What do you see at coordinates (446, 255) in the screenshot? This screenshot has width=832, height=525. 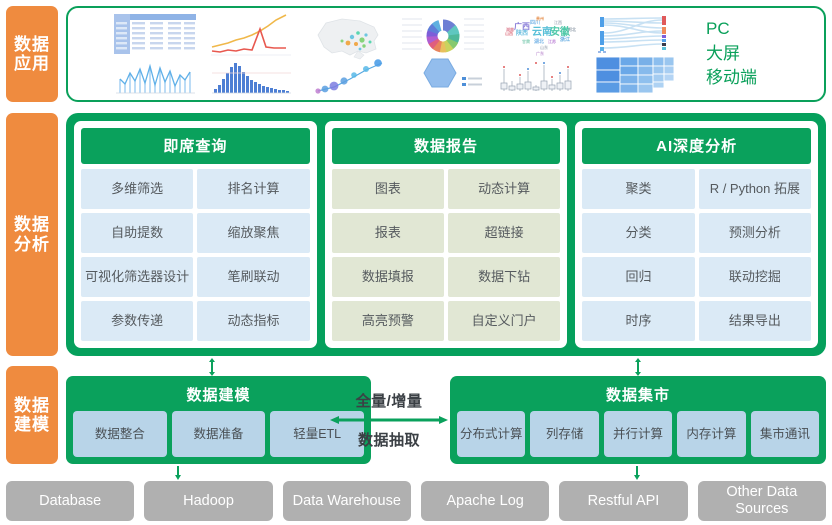 I see `cell-grid-data-report: 图表 动态计算 报表 超链接 数据填报 数据下钻 高亮预警 自定义门户` at bounding box center [446, 255].